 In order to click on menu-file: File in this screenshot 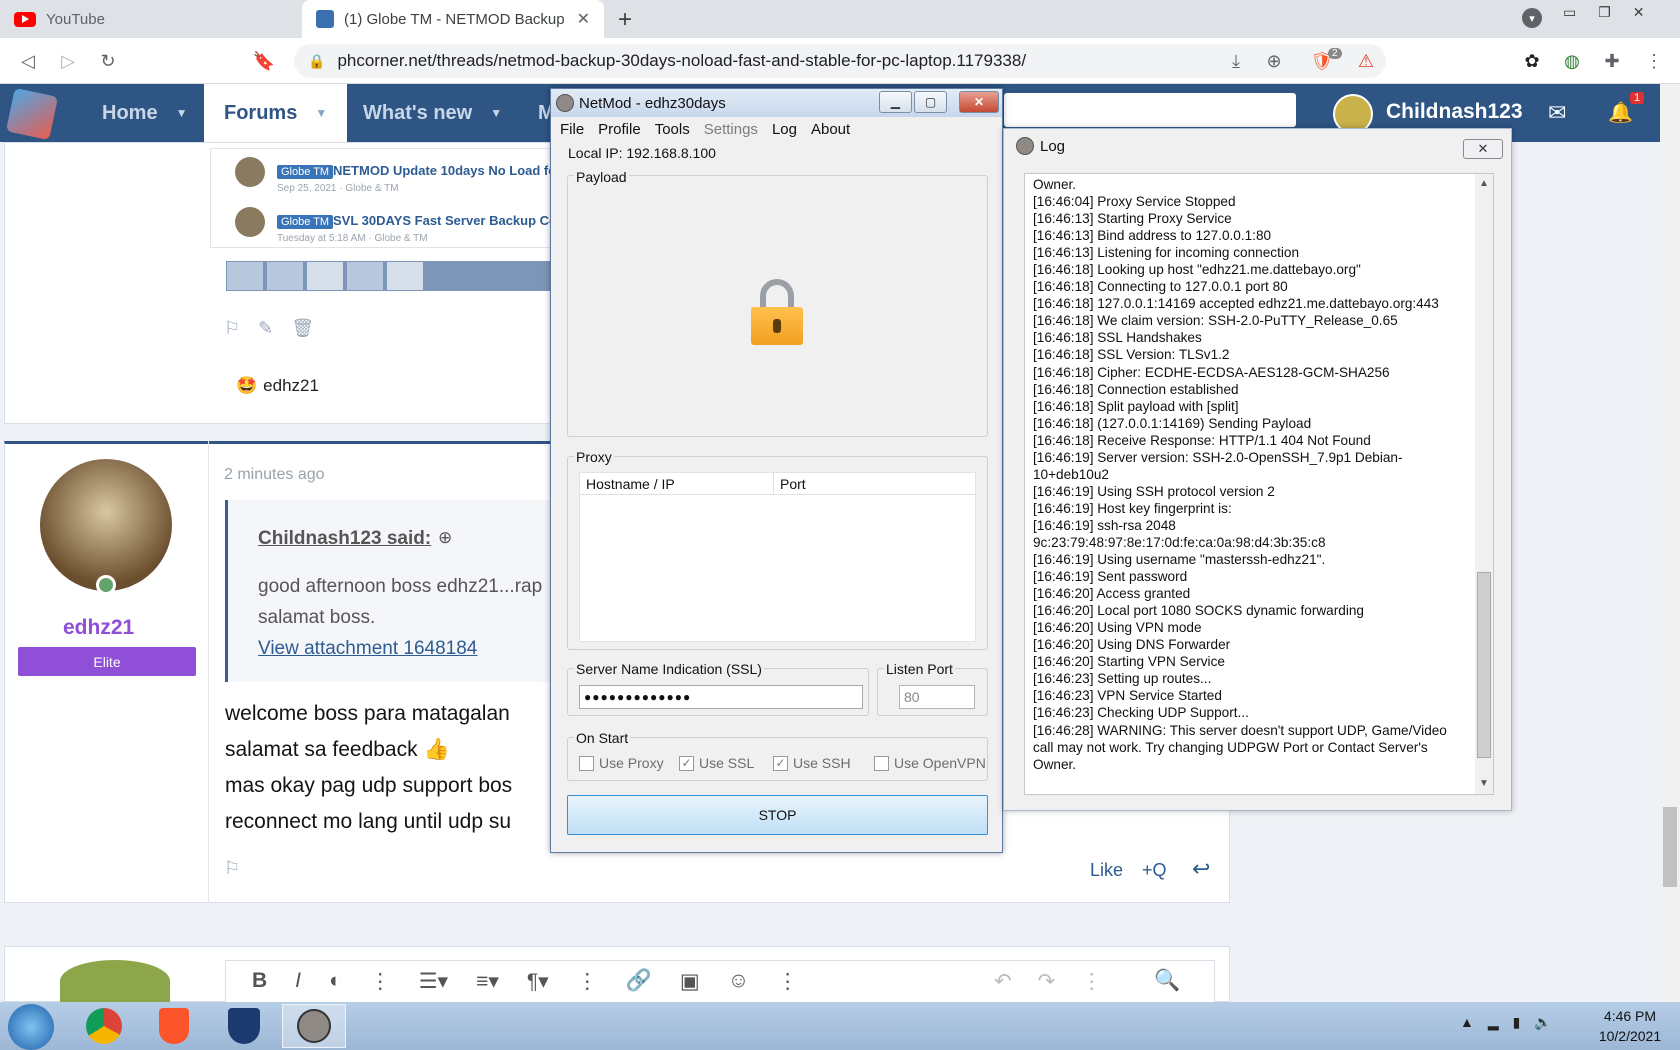, I will do `click(572, 129)`.